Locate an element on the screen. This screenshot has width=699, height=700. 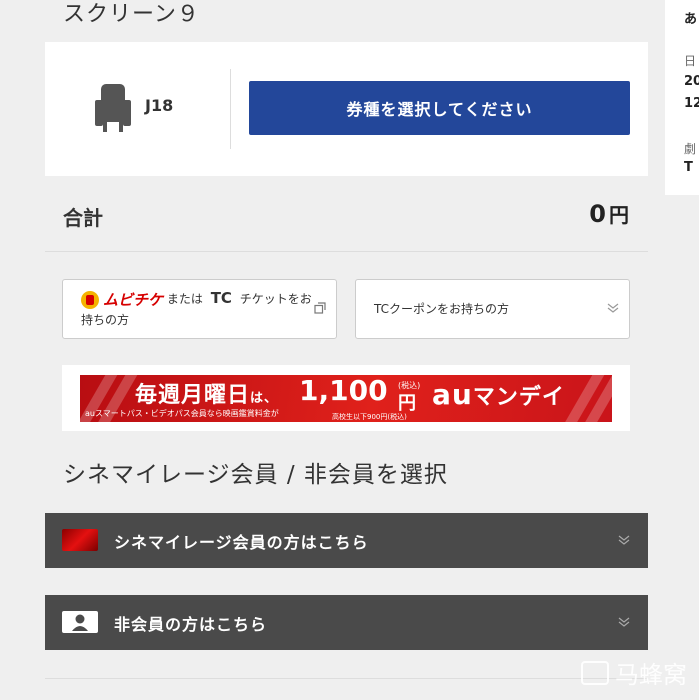
mubichike-logo: ムビチケ is located at coordinates (122, 300).